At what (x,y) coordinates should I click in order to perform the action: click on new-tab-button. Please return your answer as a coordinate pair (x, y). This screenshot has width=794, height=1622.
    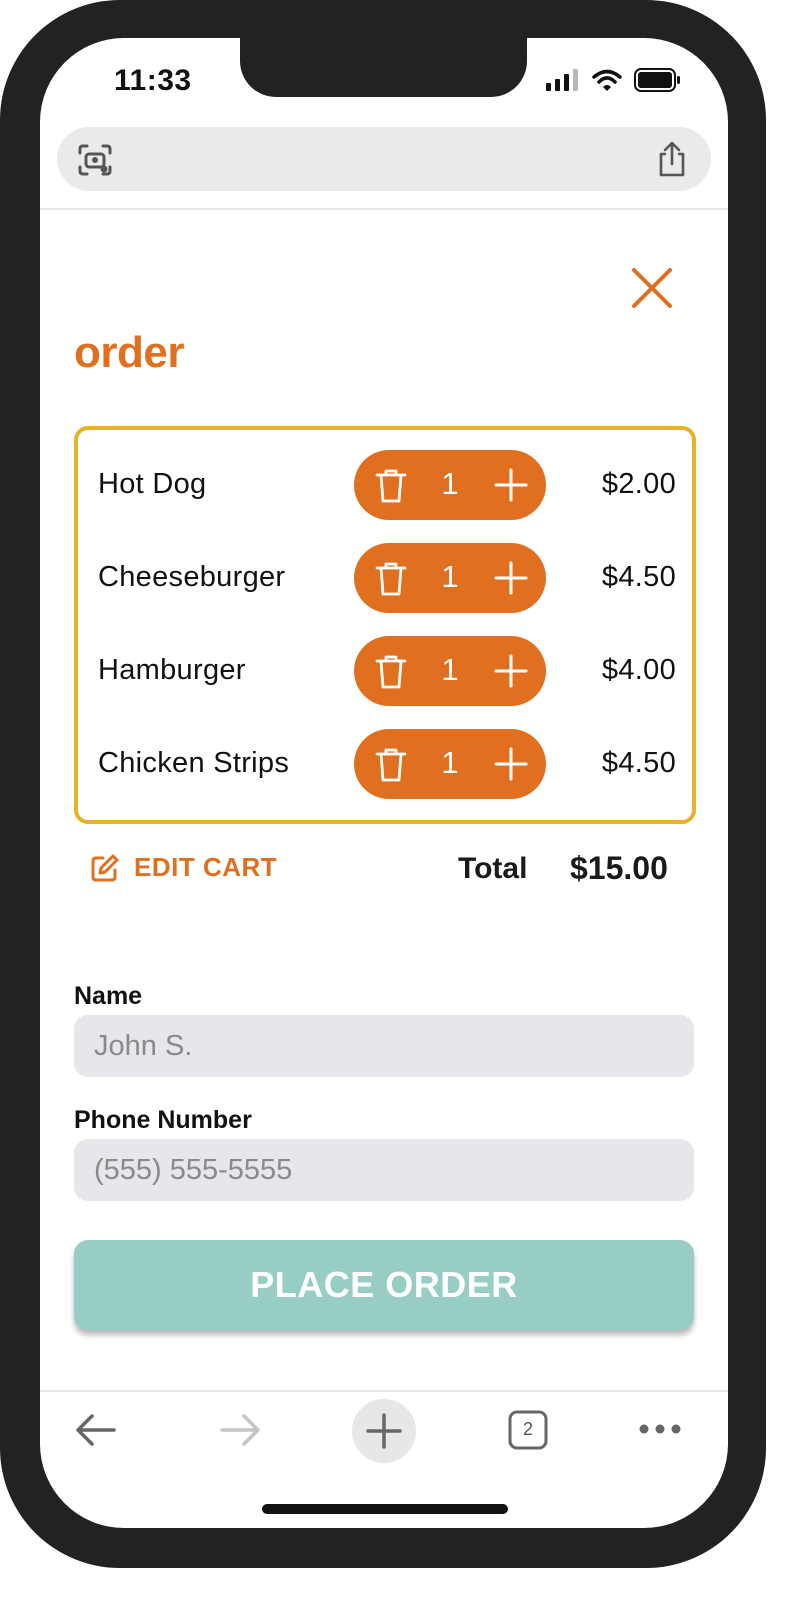
    Looking at the image, I should click on (384, 1431).